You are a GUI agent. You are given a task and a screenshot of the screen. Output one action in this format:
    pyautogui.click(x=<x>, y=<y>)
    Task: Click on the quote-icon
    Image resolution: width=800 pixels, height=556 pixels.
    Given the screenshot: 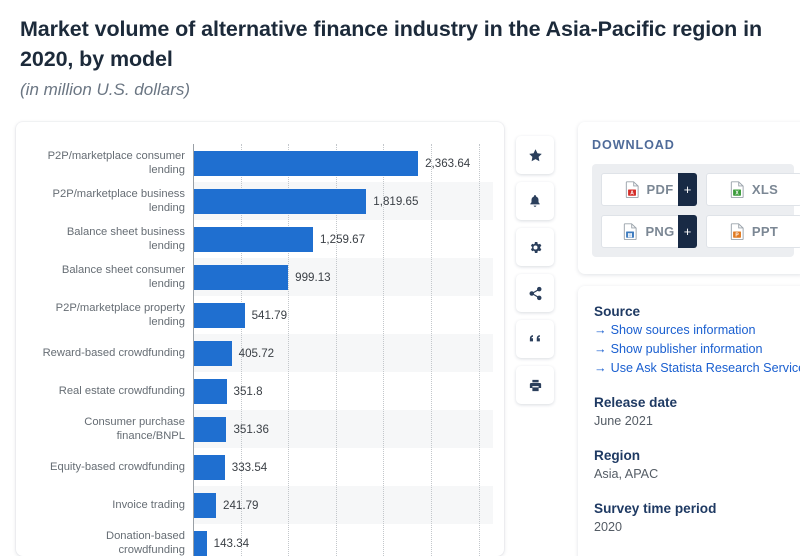 What is the action you would take?
    pyautogui.click(x=535, y=339)
    